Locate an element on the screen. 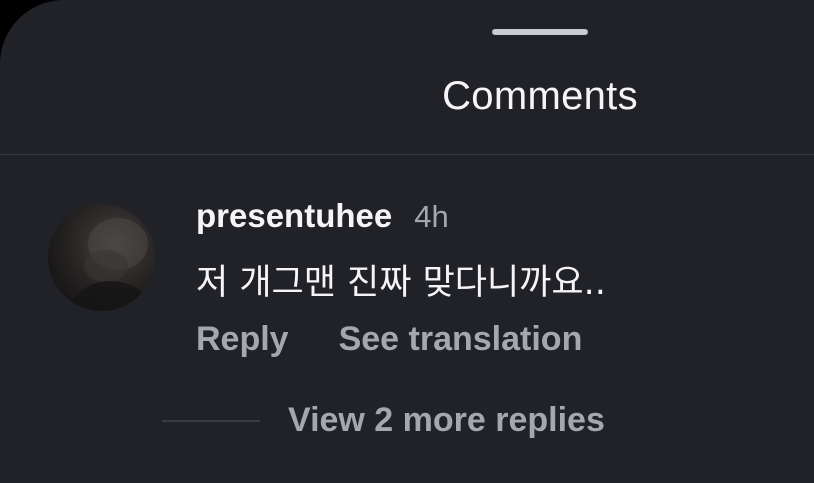  comment-text: 저 개그맨 진짜 맞다니까요.. is located at coordinates (401, 283).